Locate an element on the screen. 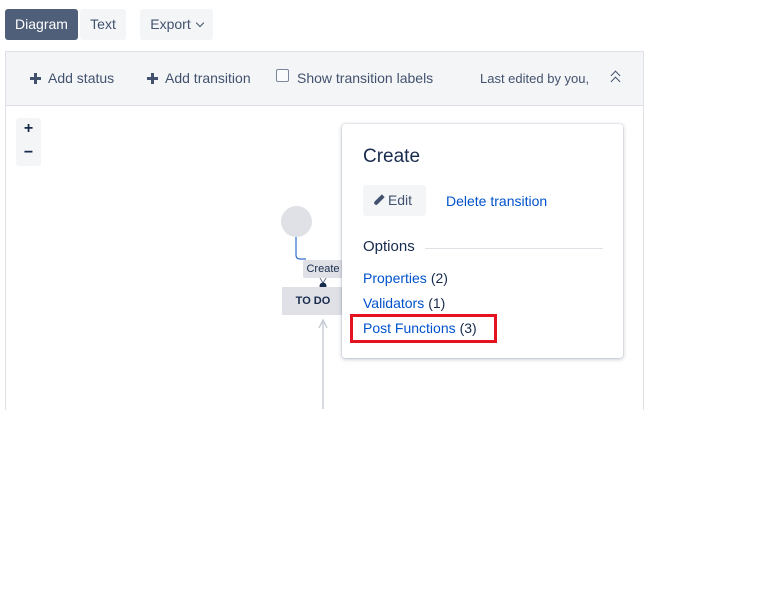 The width and height of the screenshot is (768, 614). validators-count: (1) is located at coordinates (437, 303).